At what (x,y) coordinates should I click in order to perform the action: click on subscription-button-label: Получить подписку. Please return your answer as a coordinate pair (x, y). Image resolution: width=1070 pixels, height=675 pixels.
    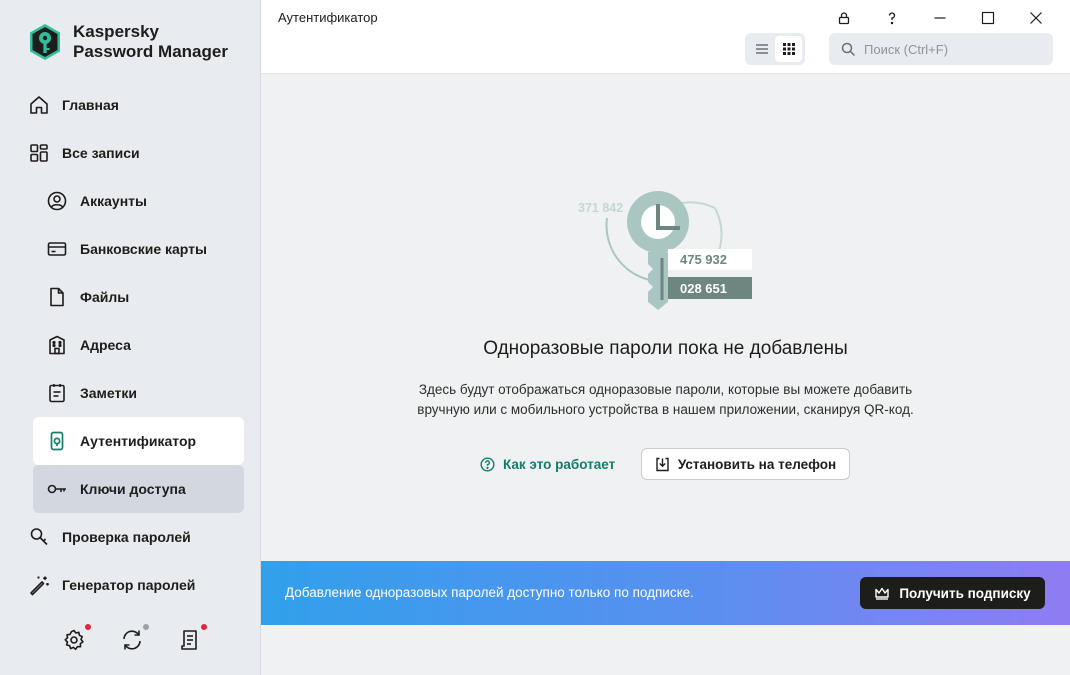
    Looking at the image, I should click on (965, 593).